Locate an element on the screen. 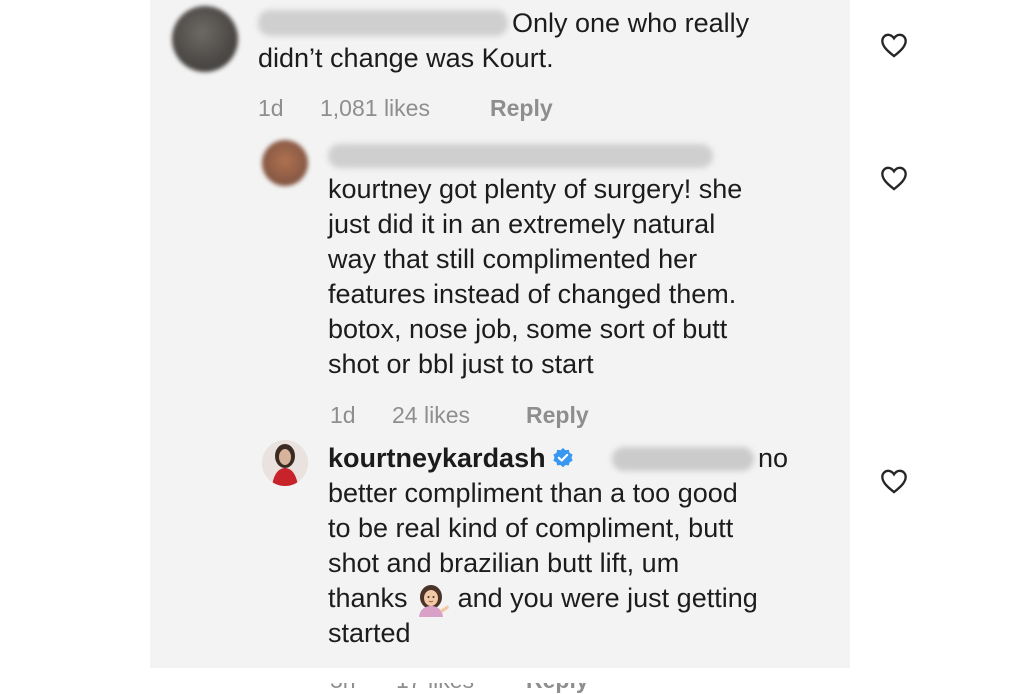  profile-photo-icon is located at coordinates (285, 463).